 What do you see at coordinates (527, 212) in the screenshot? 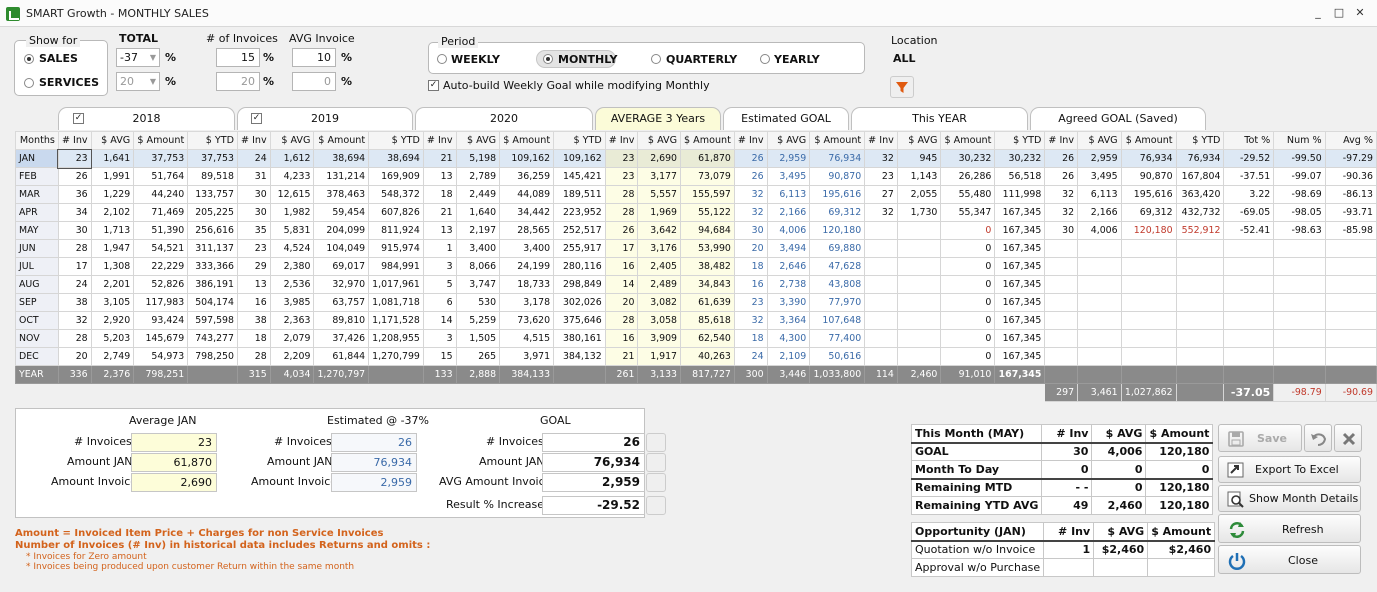
I see `table-cell: 34,442` at bounding box center [527, 212].